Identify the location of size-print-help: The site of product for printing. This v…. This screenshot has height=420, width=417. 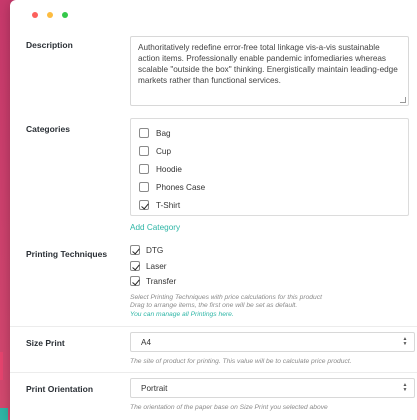
(241, 361).